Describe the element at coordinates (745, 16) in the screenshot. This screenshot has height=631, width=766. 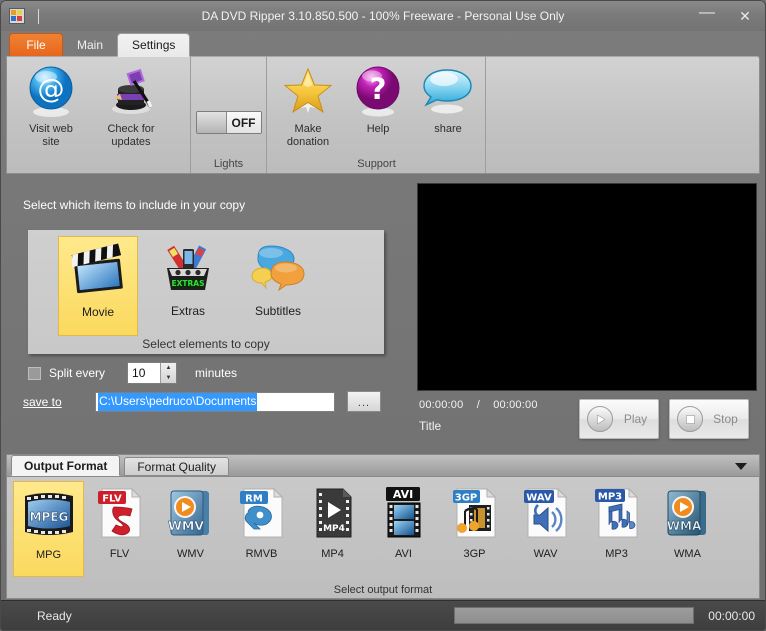
I see `close-button: ✕` at that location.